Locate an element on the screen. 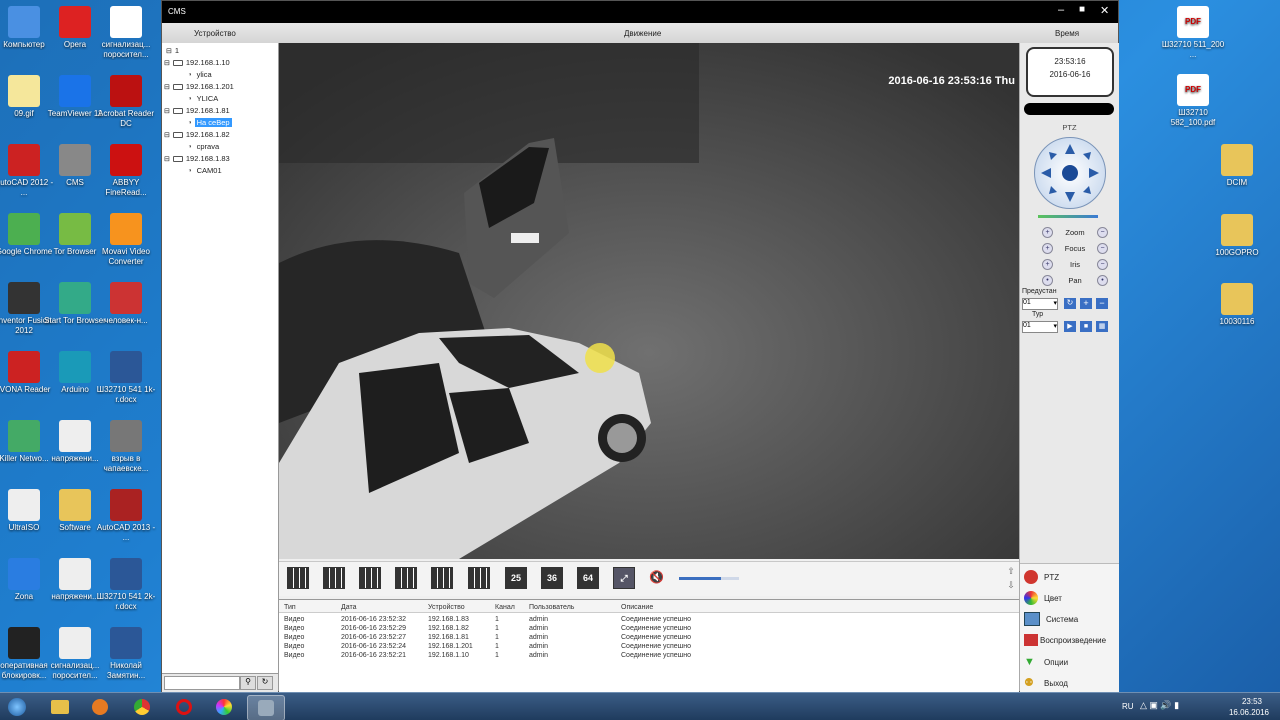  tray-icons: △ ▣ 🔊 ▮ is located at coordinates (1159, 705).